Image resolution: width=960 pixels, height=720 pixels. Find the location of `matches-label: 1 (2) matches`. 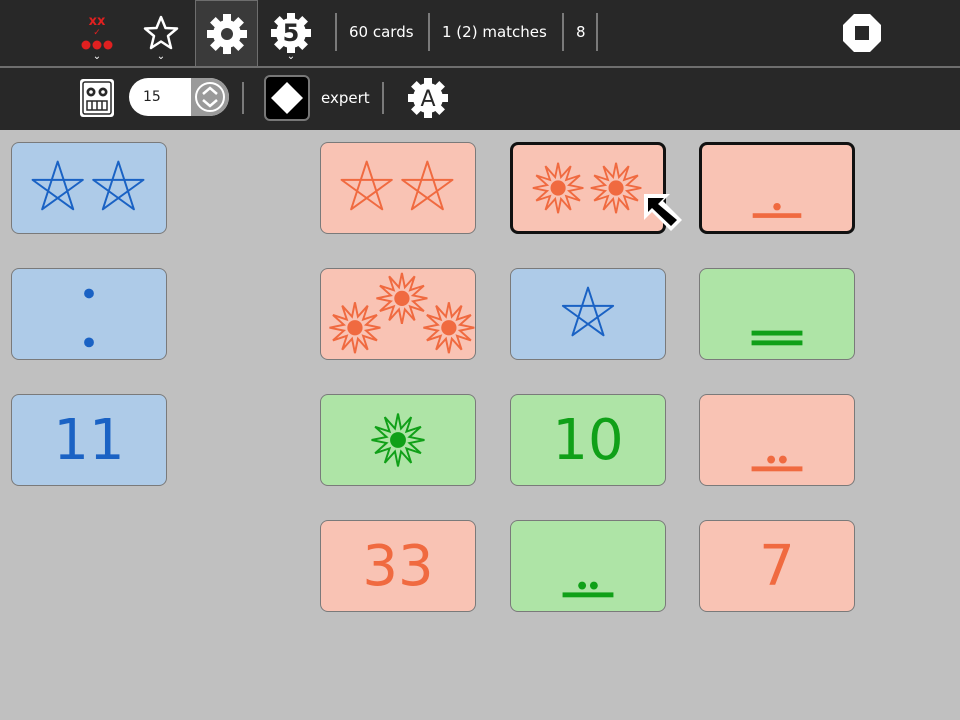

matches-label: 1 (2) matches is located at coordinates (494, 32).